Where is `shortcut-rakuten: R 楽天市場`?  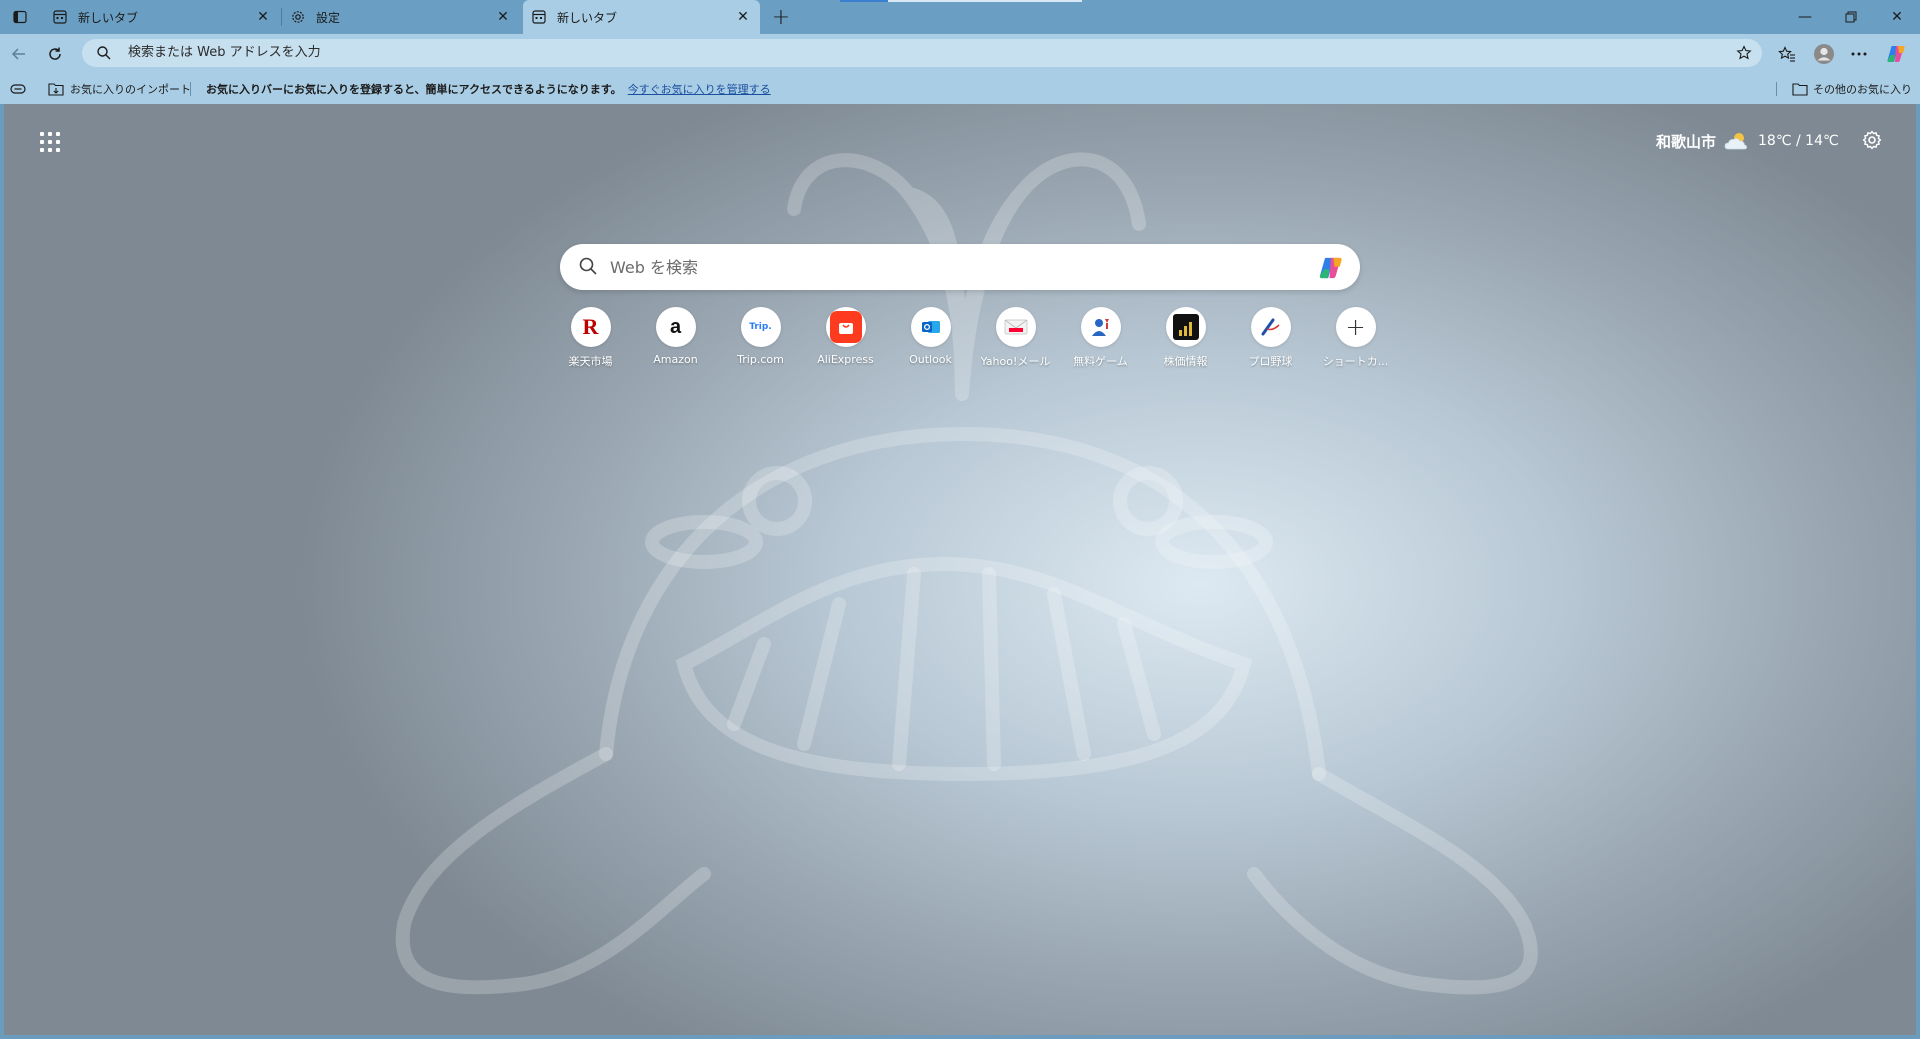 shortcut-rakuten: R 楽天市場 is located at coordinates (590, 340).